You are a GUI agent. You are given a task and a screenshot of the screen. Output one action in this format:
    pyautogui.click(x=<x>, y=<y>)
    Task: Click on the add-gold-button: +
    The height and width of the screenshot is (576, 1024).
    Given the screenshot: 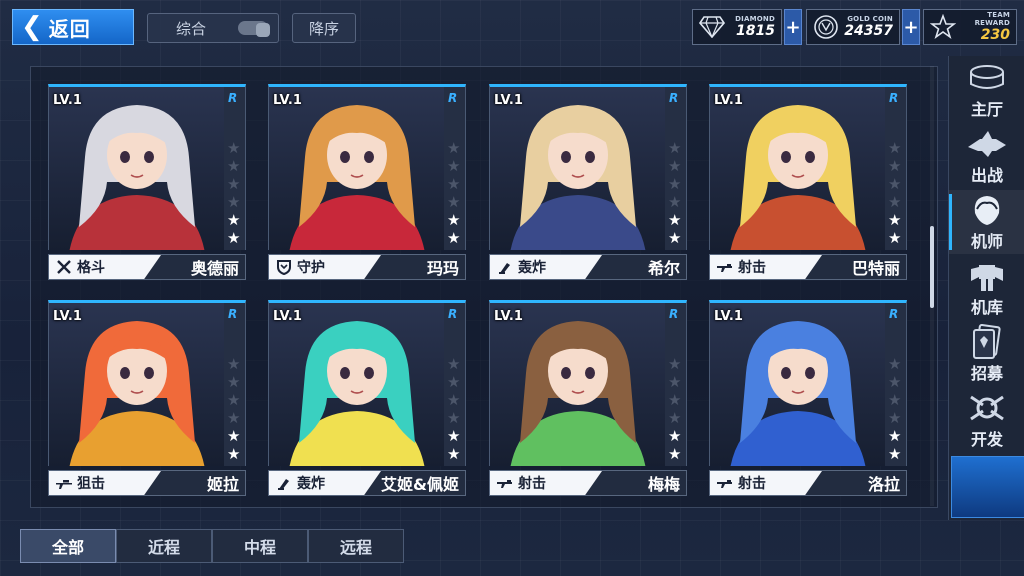 What is the action you would take?
    pyautogui.click(x=911, y=27)
    